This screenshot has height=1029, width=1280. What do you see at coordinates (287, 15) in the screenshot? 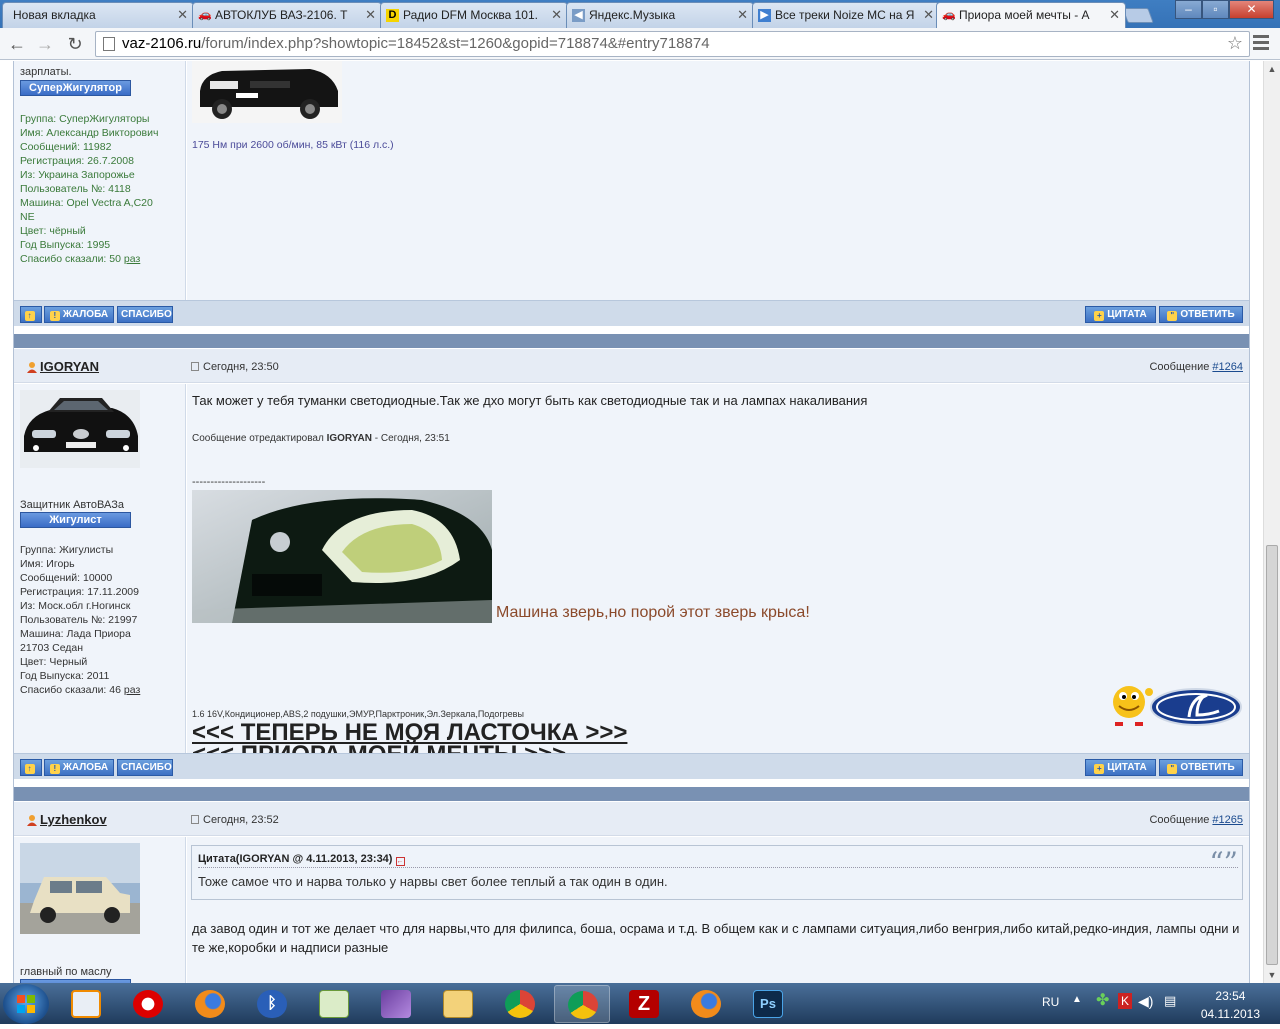
I see `tab-avtoklub: 🚗 АВТОКЛУБ ВАЗ-2106. Т ✕` at bounding box center [287, 15].